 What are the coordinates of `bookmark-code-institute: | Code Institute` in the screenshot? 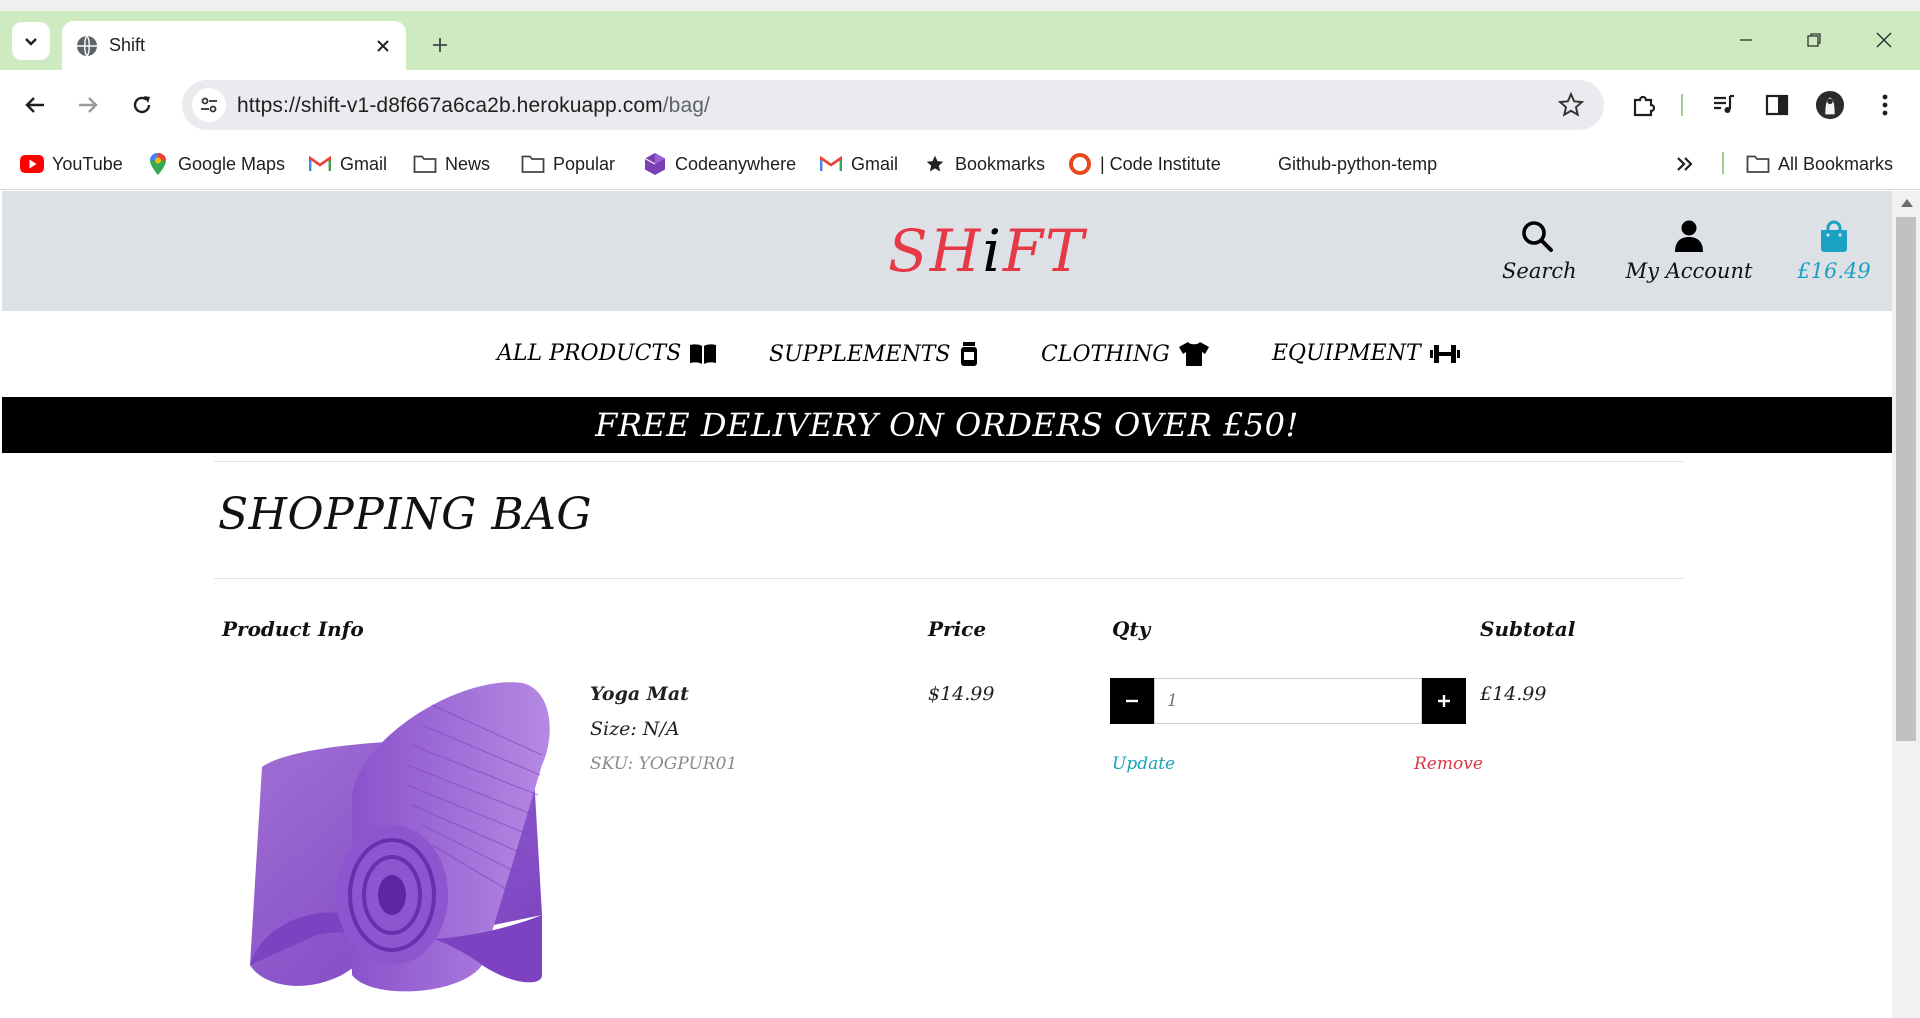 It's located at (1144, 164).